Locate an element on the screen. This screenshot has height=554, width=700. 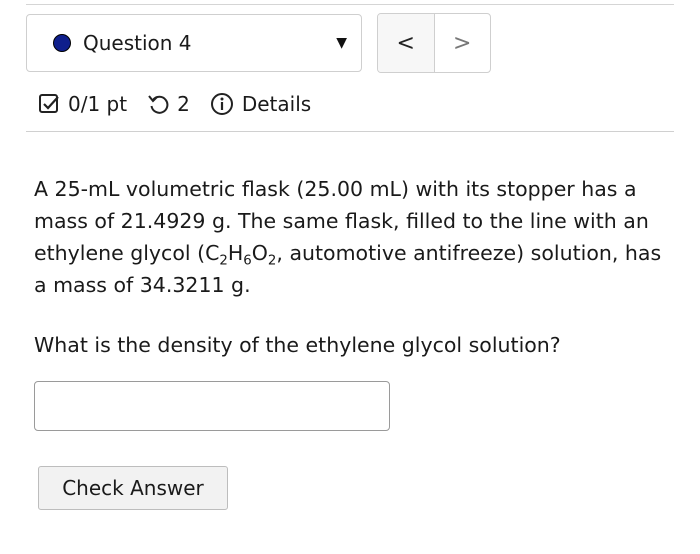
details-link: Details is located at coordinates (276, 104).